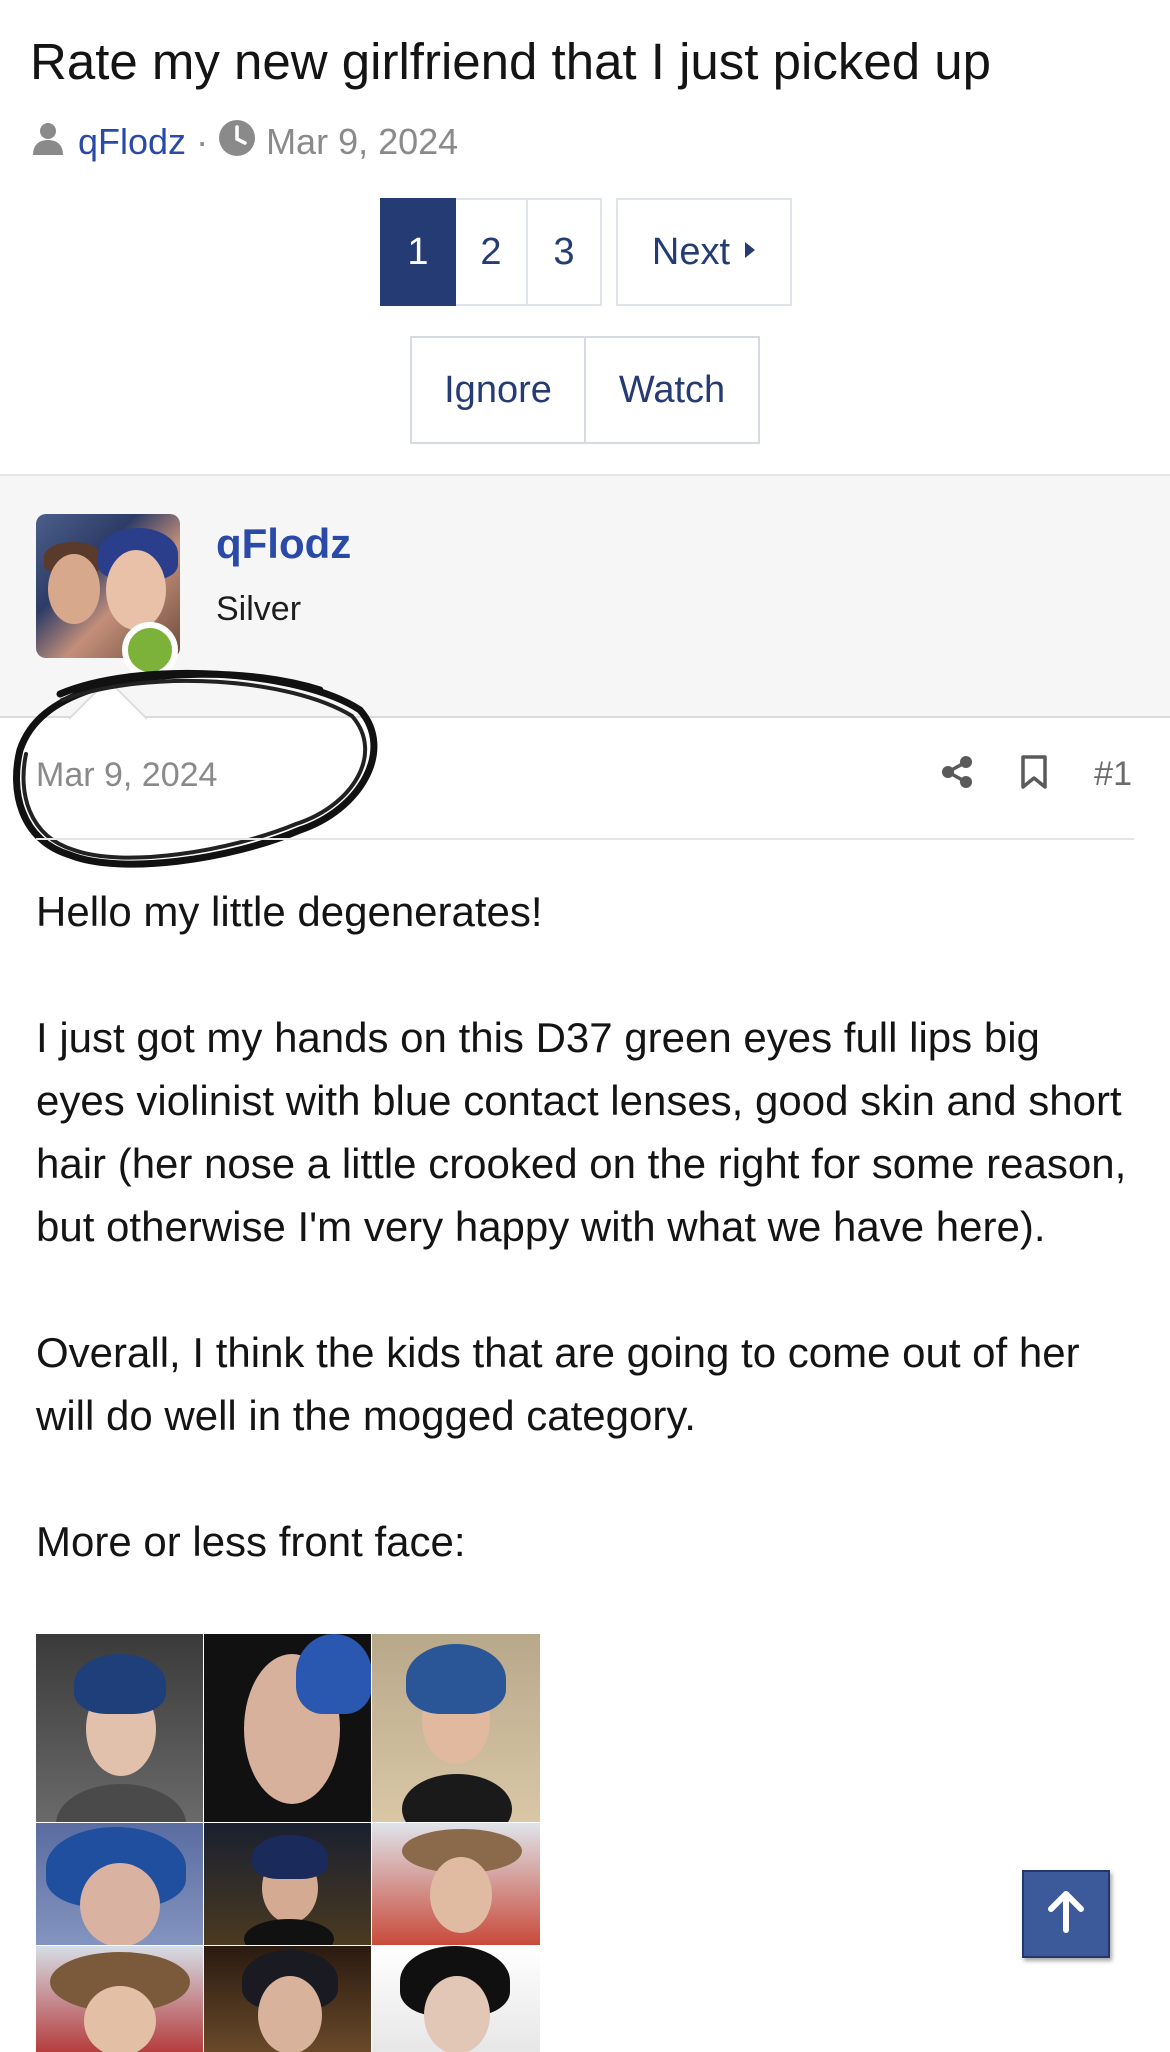 The height and width of the screenshot is (2052, 1170). What do you see at coordinates (126, 775) in the screenshot?
I see `post-date: Mar 9, 2024` at bounding box center [126, 775].